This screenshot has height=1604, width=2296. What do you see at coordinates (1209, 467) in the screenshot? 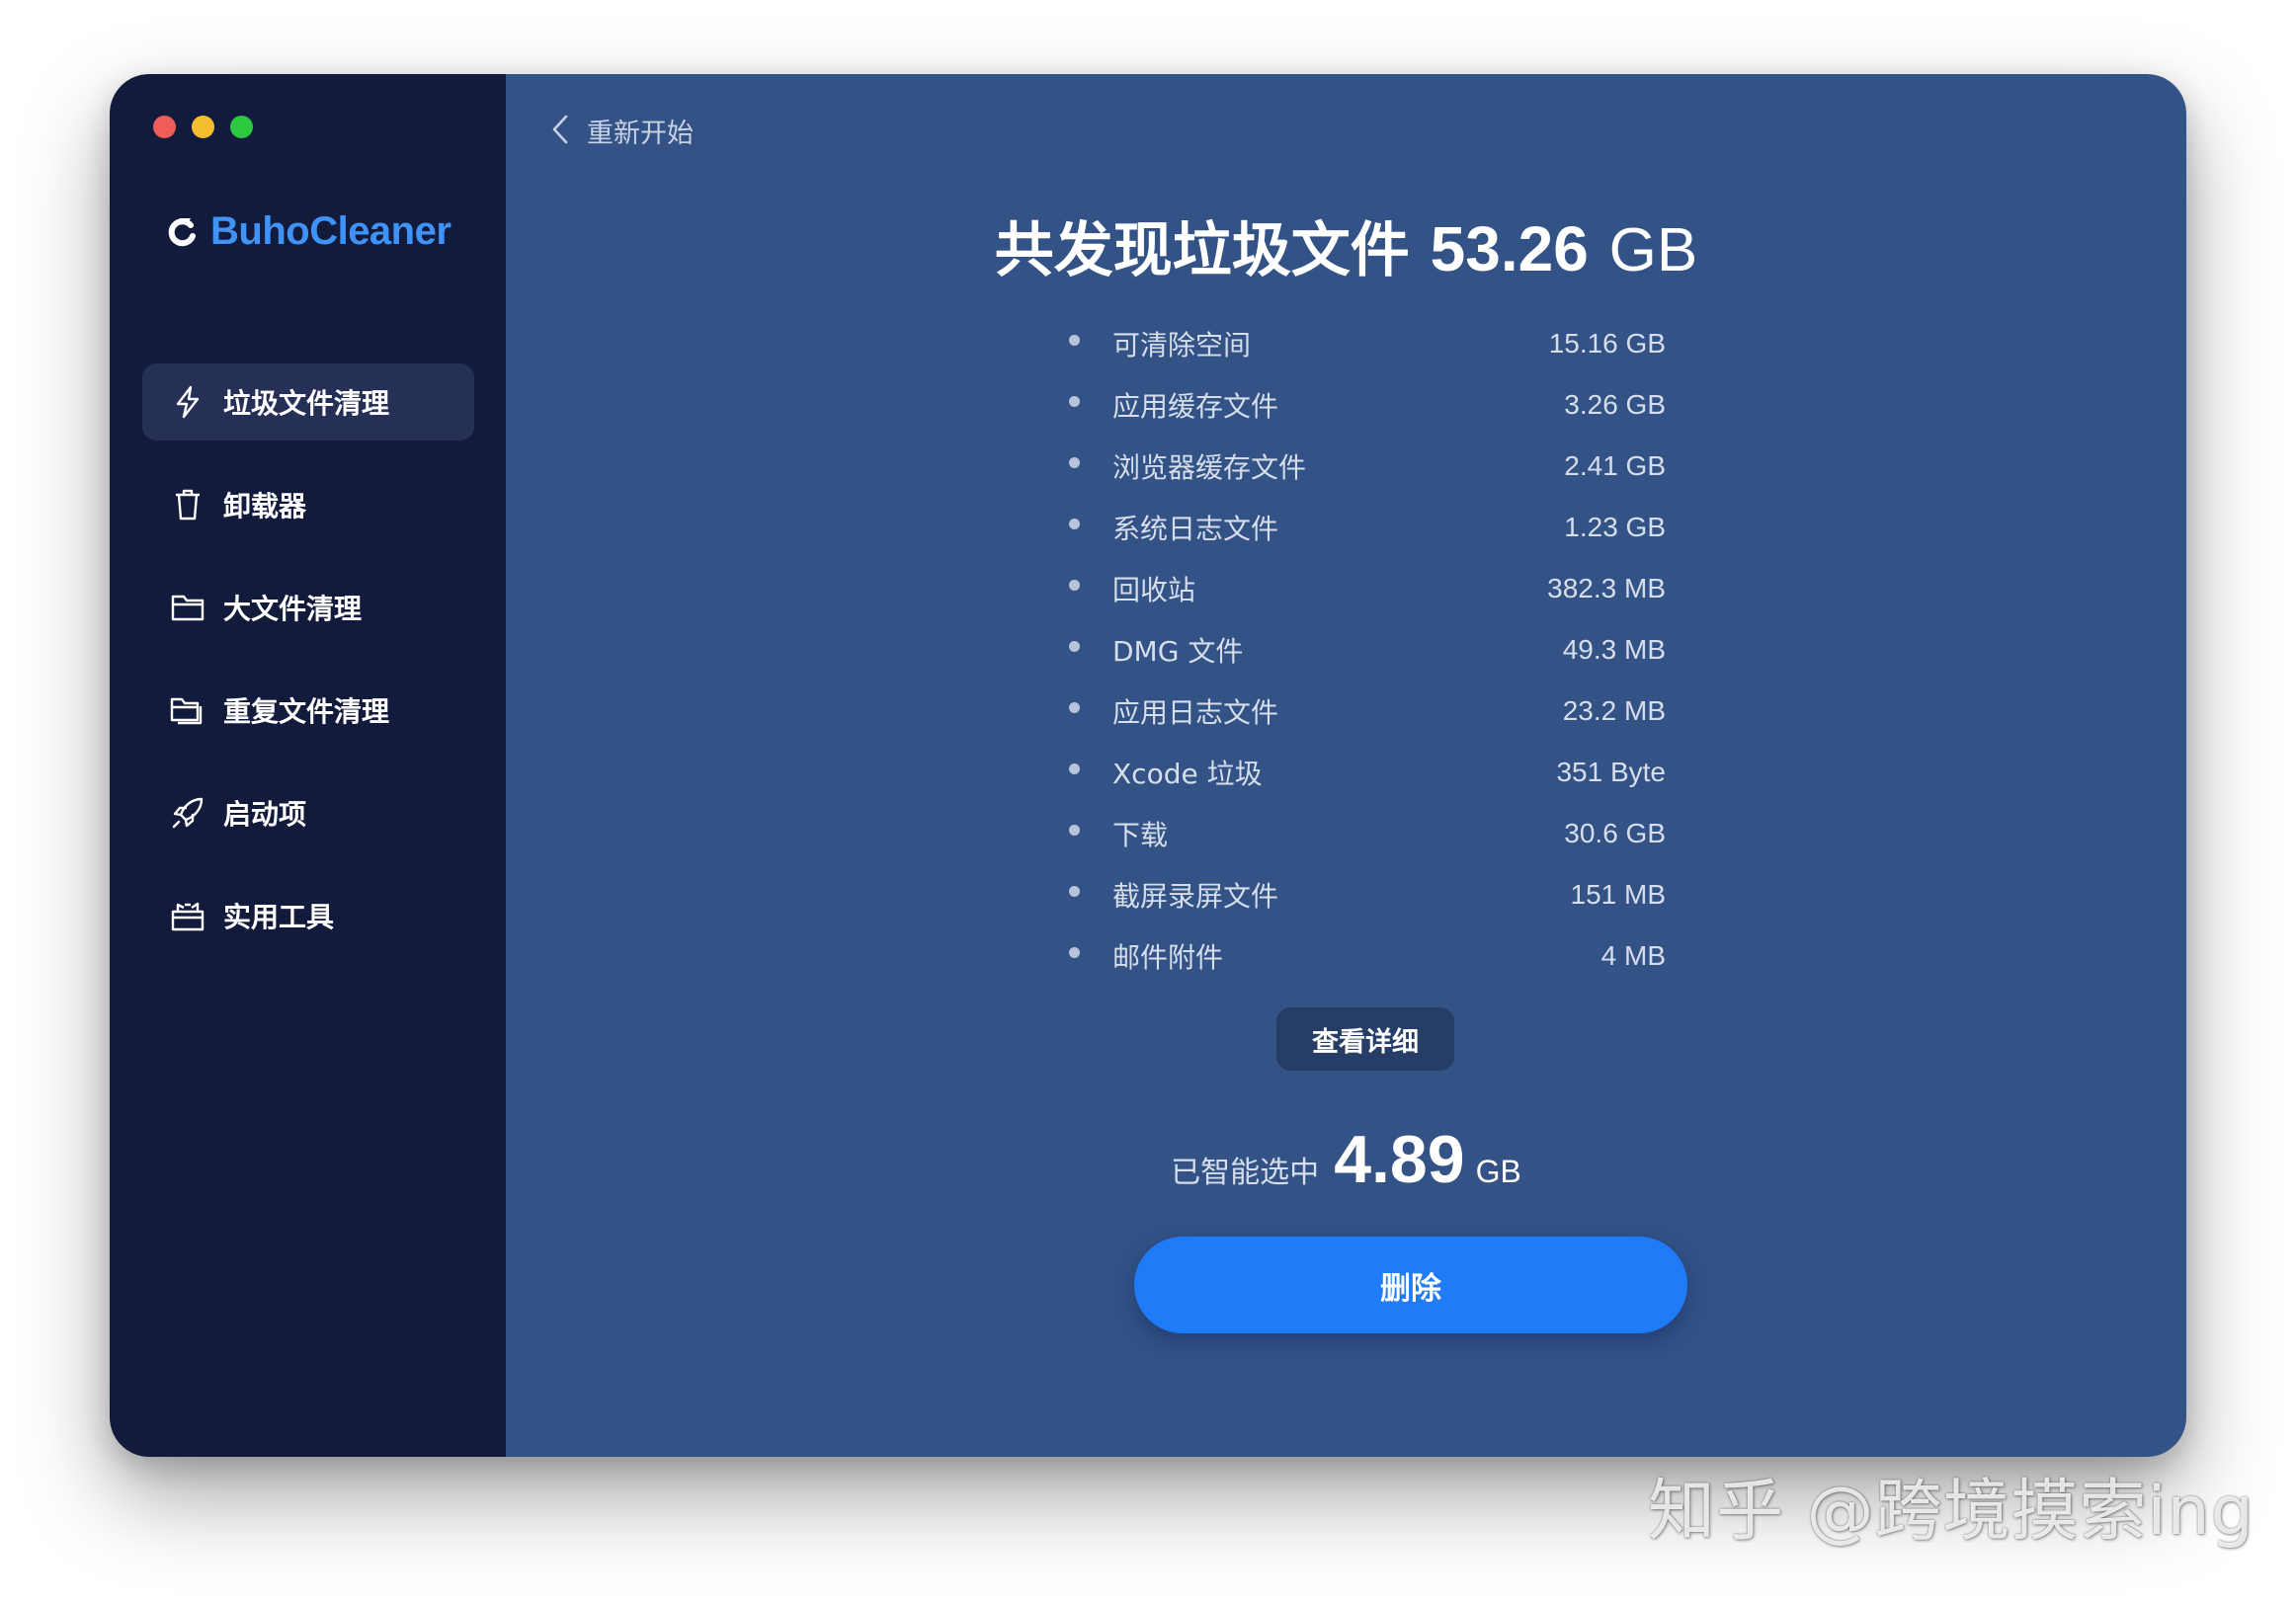
I see `item-name: 浏览器缓存文件` at bounding box center [1209, 467].